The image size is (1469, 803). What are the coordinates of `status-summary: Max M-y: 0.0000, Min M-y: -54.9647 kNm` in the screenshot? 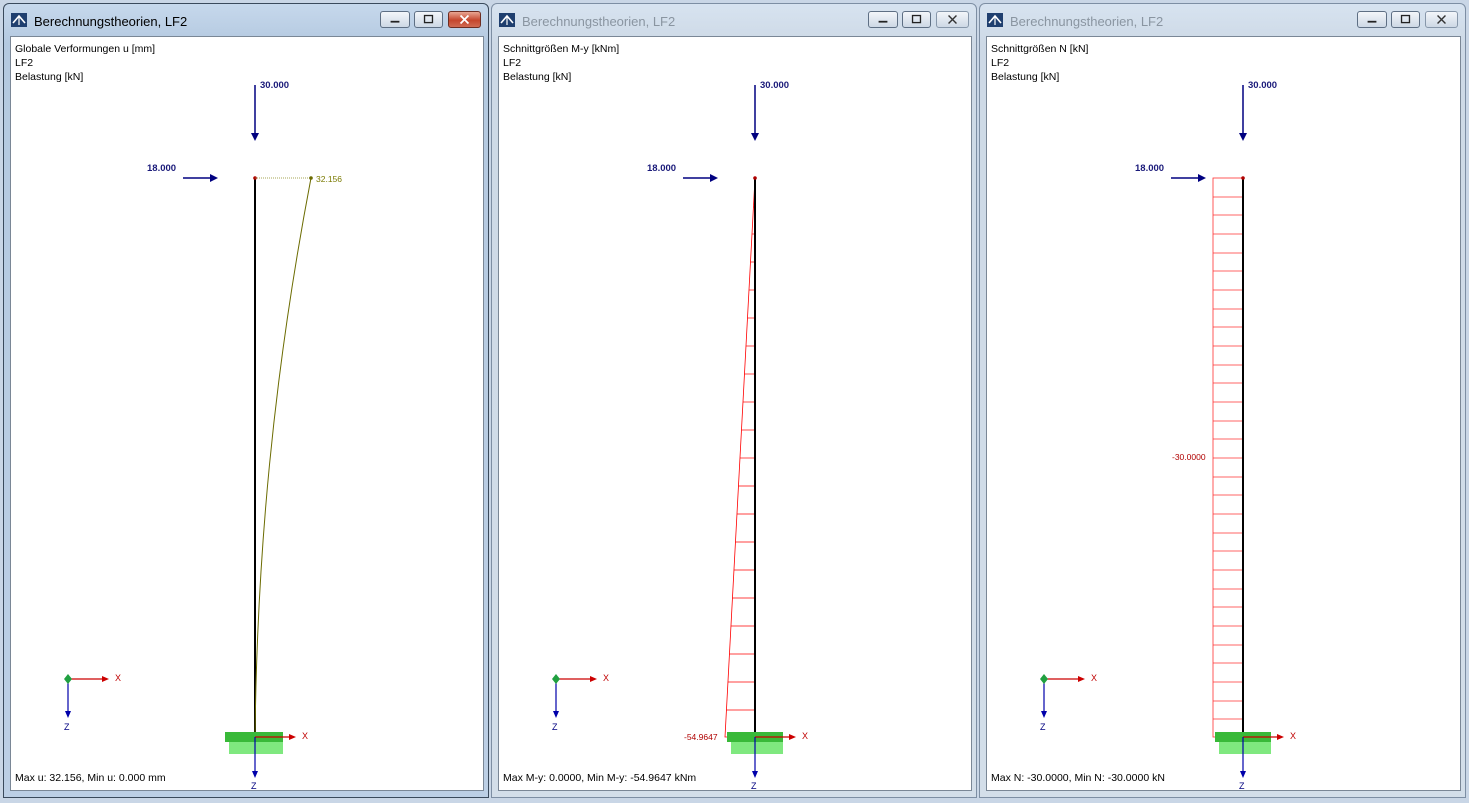 It's located at (600, 778).